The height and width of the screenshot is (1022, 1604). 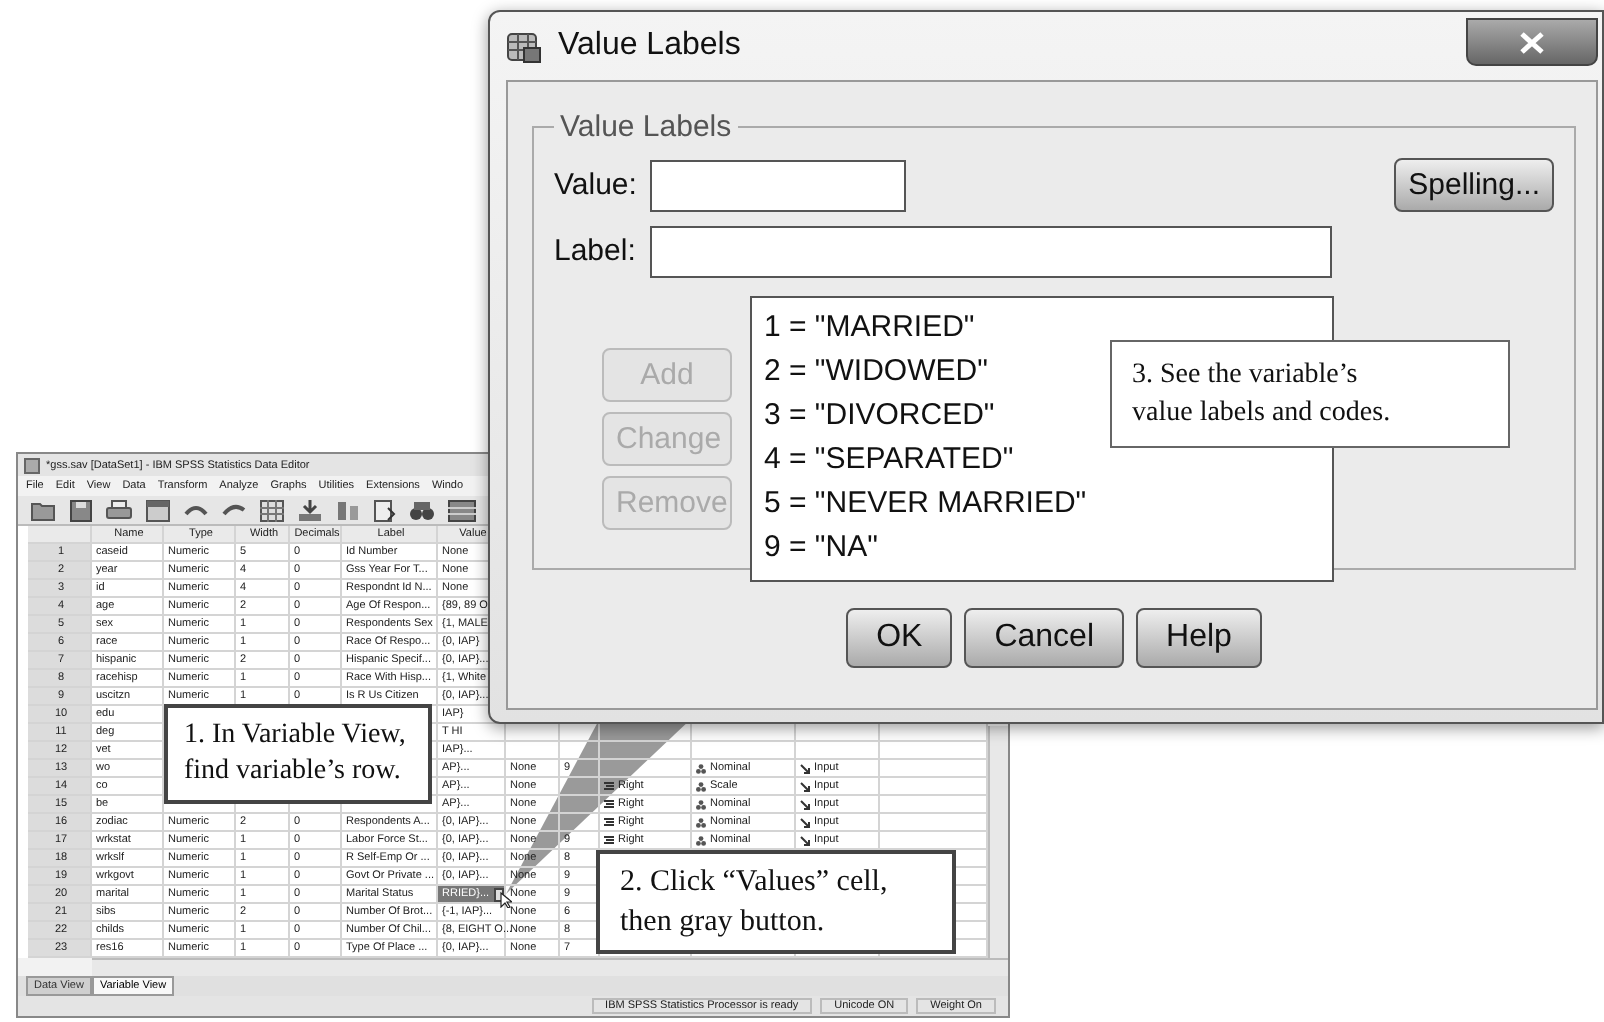 I want to click on callout: 2. Click “Values” cell, then gray button., so click(x=776, y=902).